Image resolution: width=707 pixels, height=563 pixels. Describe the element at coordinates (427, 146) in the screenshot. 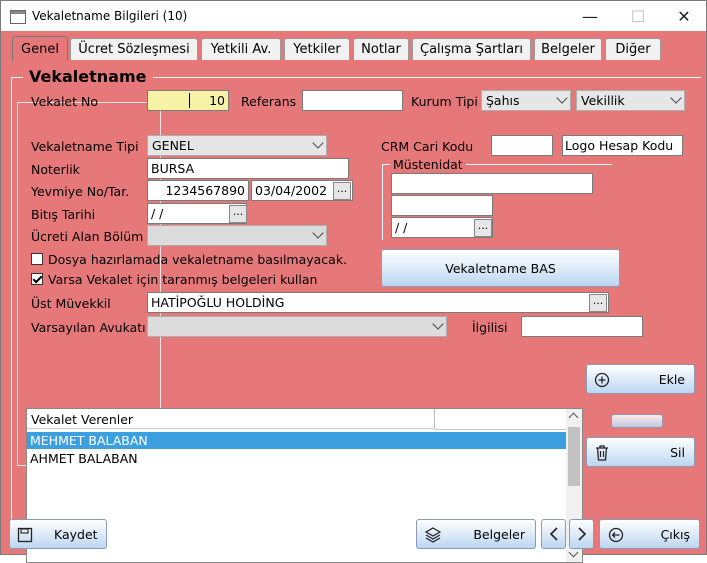

I see `crm-cari-kodu-label: CRM Cari Kodu` at that location.